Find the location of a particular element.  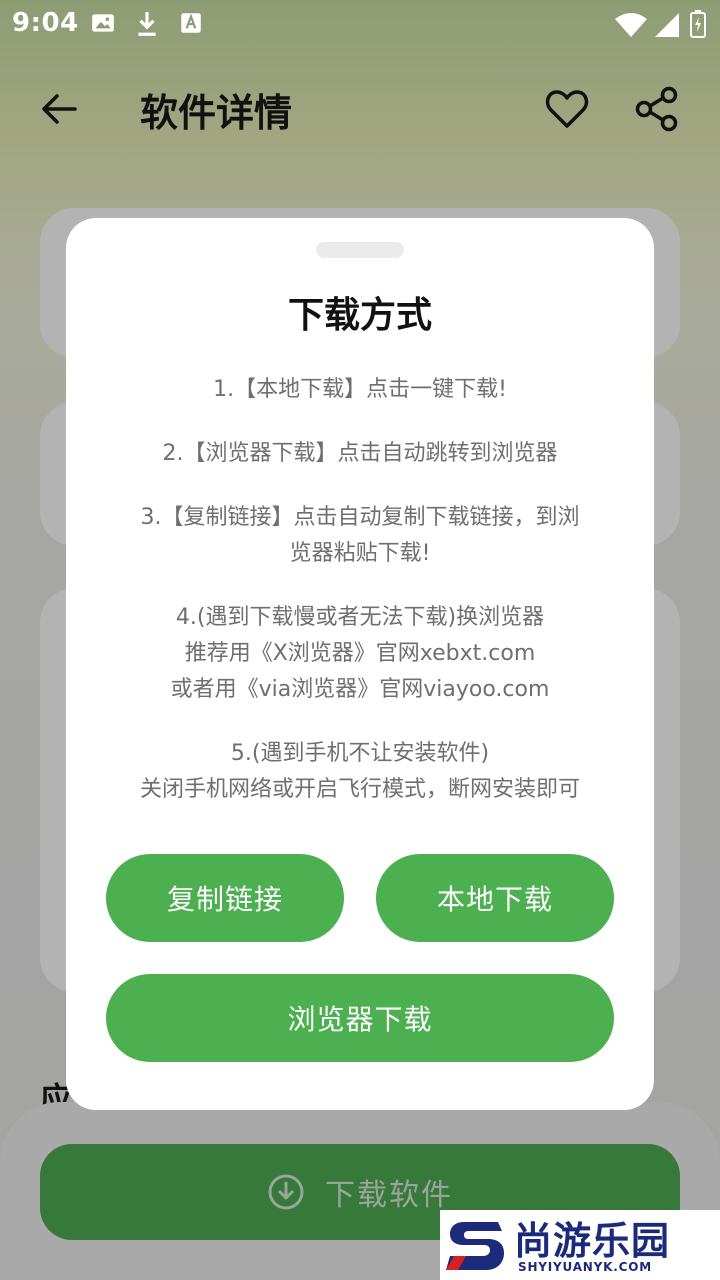

page-title: 软件详情 is located at coordinates (216, 113).